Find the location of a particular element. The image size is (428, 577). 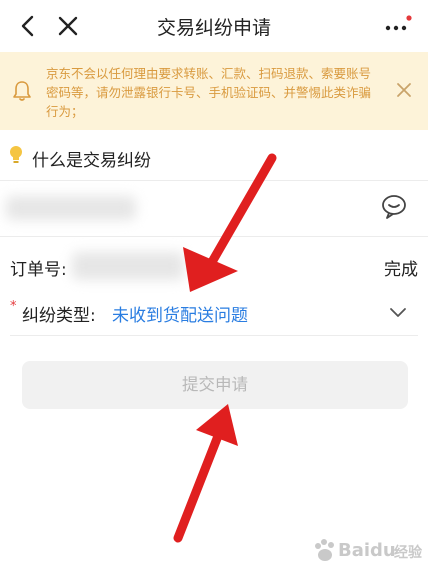

chevron-down-icon is located at coordinates (398, 312).